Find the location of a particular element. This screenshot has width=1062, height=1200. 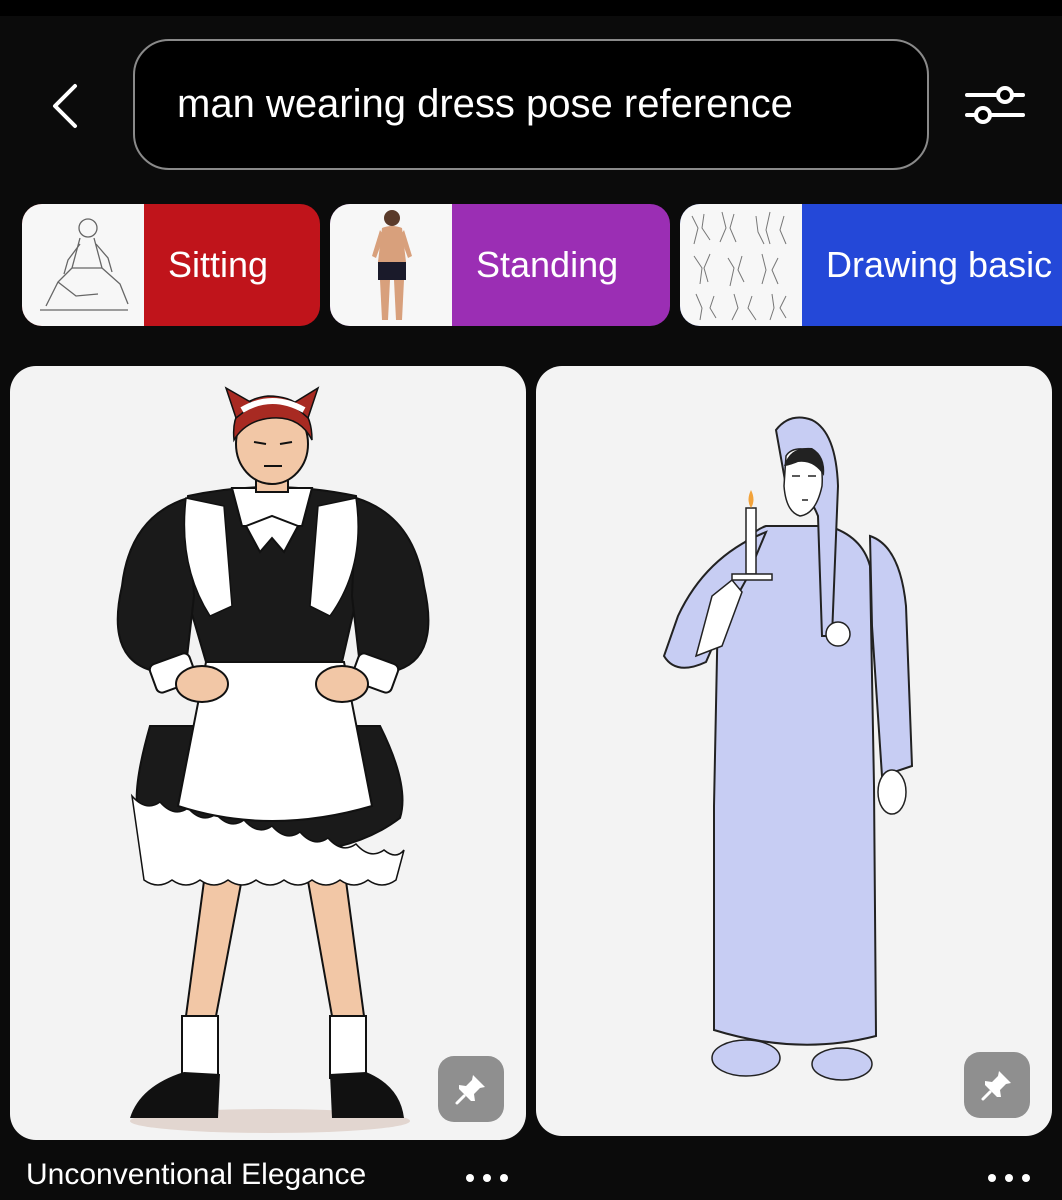

chip-standing: Standing is located at coordinates (500, 265).